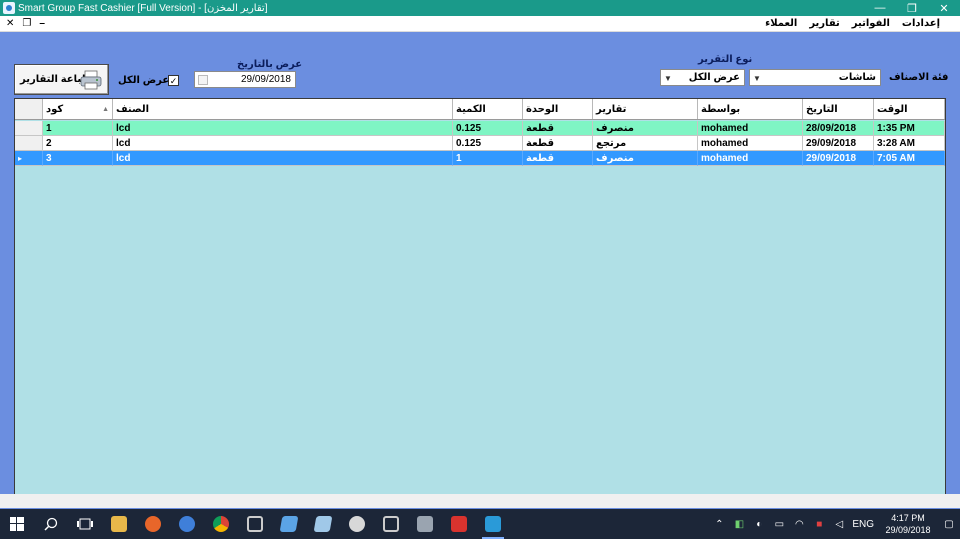 The width and height of the screenshot is (960, 539). I want to click on start-button, so click(17, 524).